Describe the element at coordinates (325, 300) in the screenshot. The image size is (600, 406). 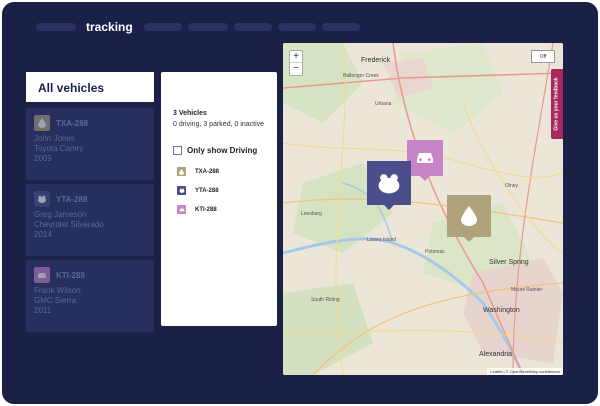
I see `map-label-south-riding: South Riding` at that location.